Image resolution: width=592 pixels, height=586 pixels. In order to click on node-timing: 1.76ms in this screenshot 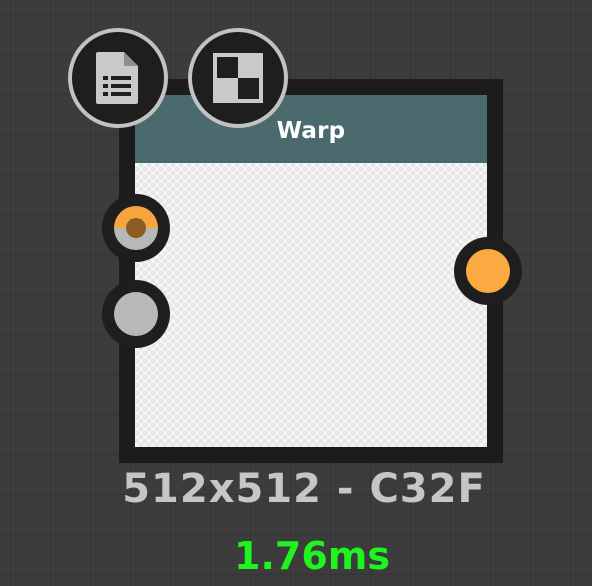, I will do `click(312, 556)`.